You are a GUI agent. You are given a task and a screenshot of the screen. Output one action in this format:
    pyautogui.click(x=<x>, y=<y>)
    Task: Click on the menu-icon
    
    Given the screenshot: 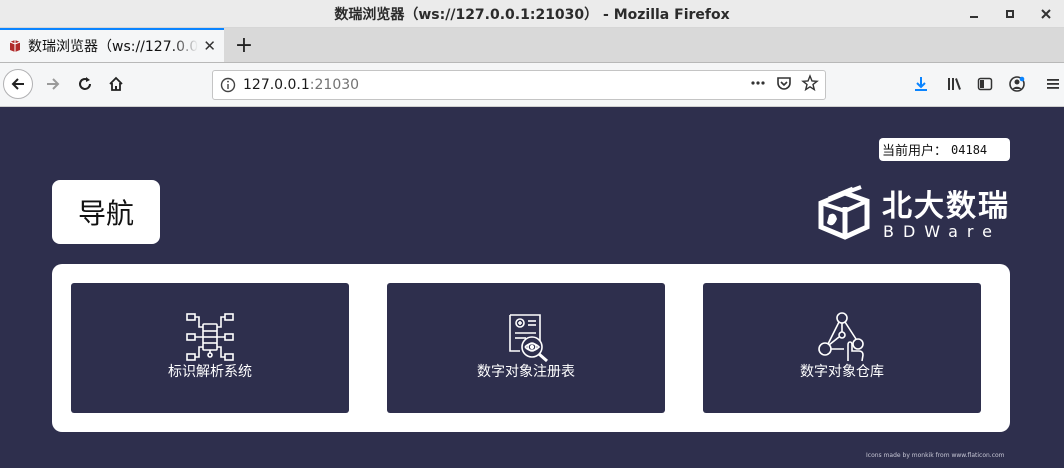 What is the action you would take?
    pyautogui.click(x=1052, y=84)
    